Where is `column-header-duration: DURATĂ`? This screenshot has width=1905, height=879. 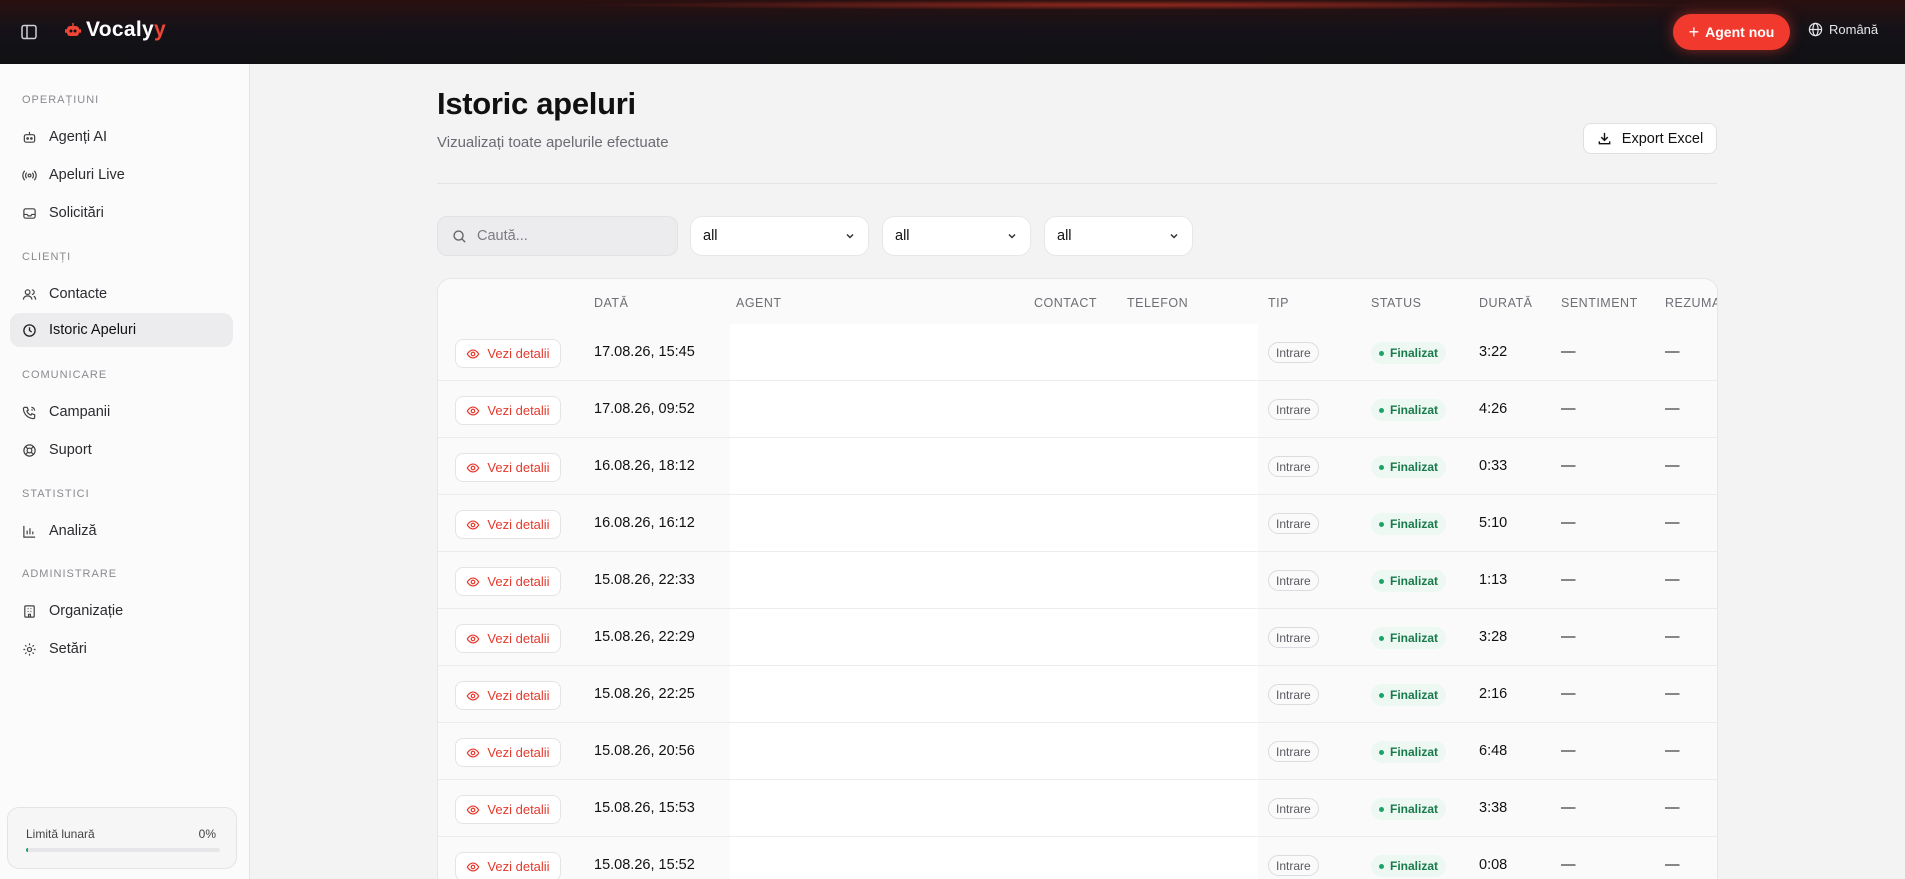
column-header-duration: DURATĂ is located at coordinates (1505, 303).